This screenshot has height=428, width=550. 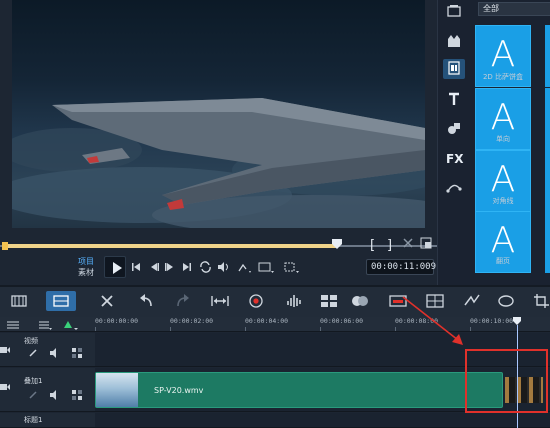 I want to click on clip-thumbnail, so click(x=117, y=390).